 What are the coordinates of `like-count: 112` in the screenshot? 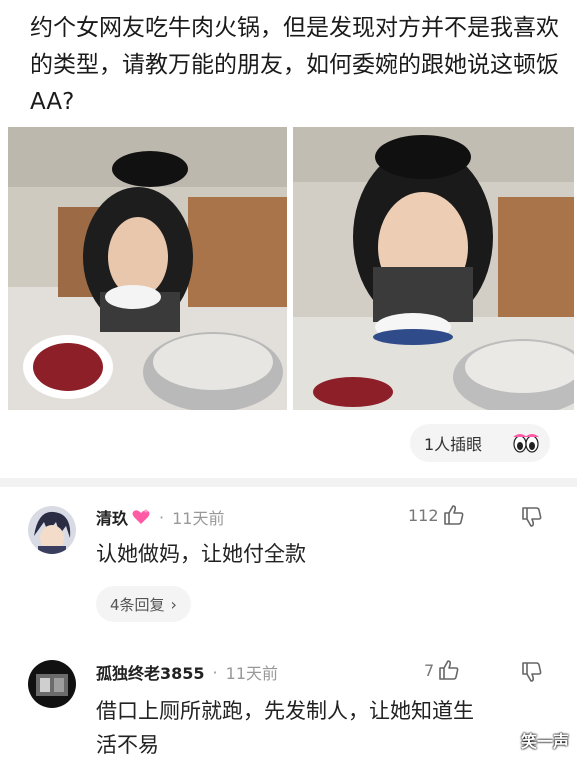 It's located at (423, 515).